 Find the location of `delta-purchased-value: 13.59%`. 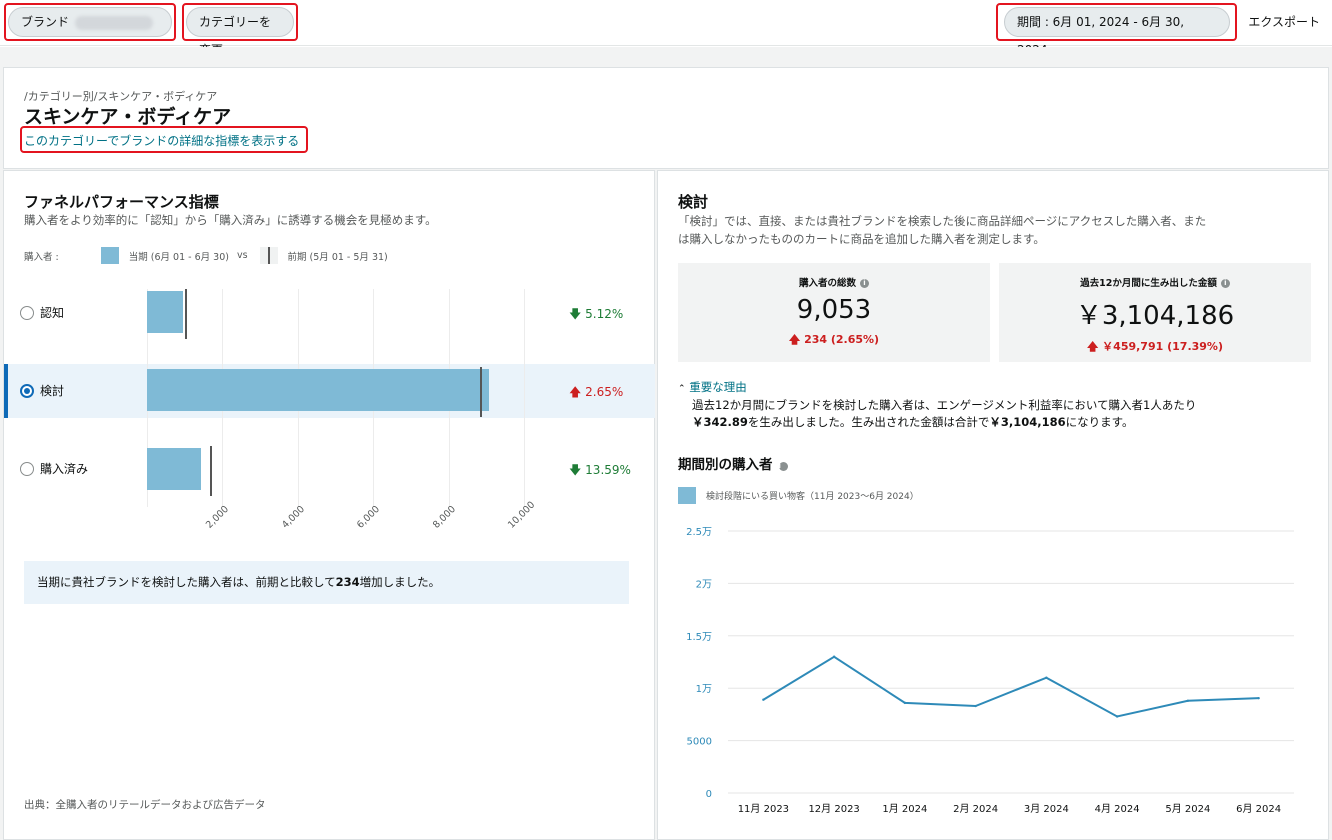

delta-purchased-value: 13.59% is located at coordinates (608, 470).